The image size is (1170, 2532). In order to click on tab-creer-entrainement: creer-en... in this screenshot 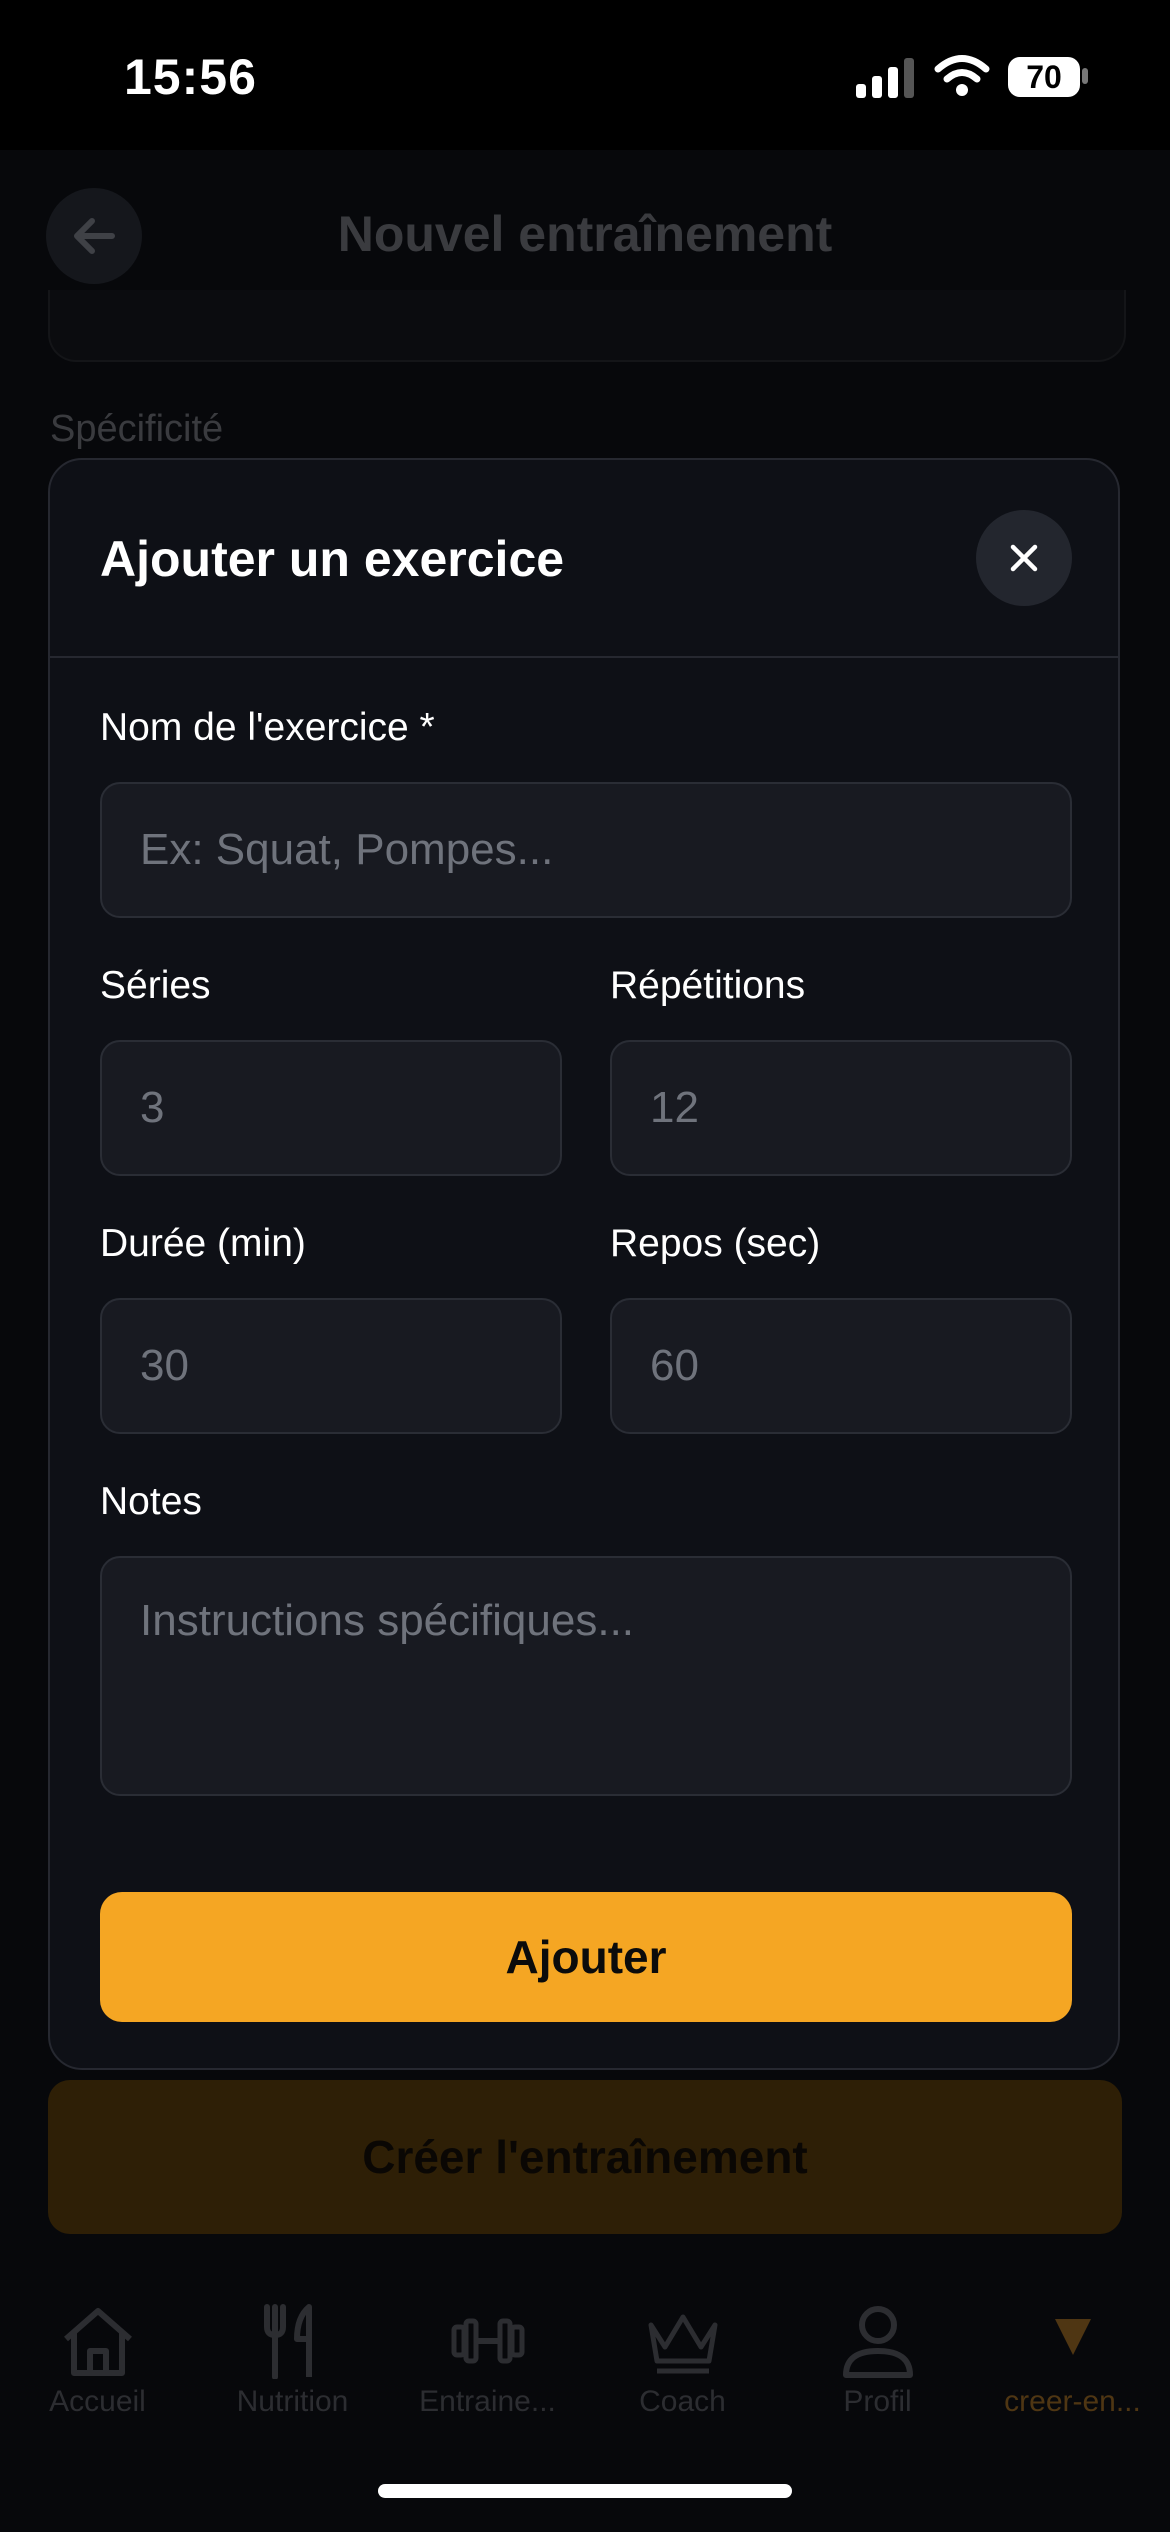, I will do `click(1072, 2378)`.